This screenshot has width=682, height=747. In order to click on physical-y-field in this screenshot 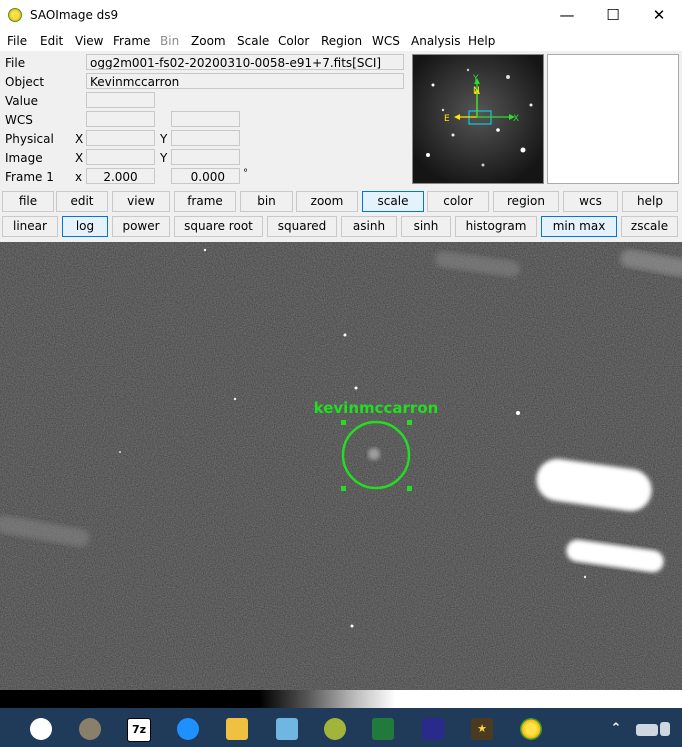, I will do `click(205, 138)`.